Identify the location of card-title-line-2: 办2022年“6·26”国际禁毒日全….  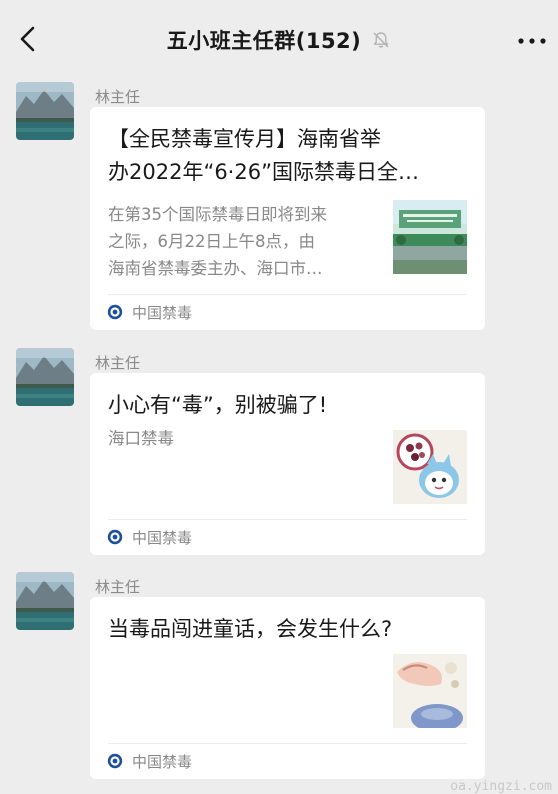
(263, 172).